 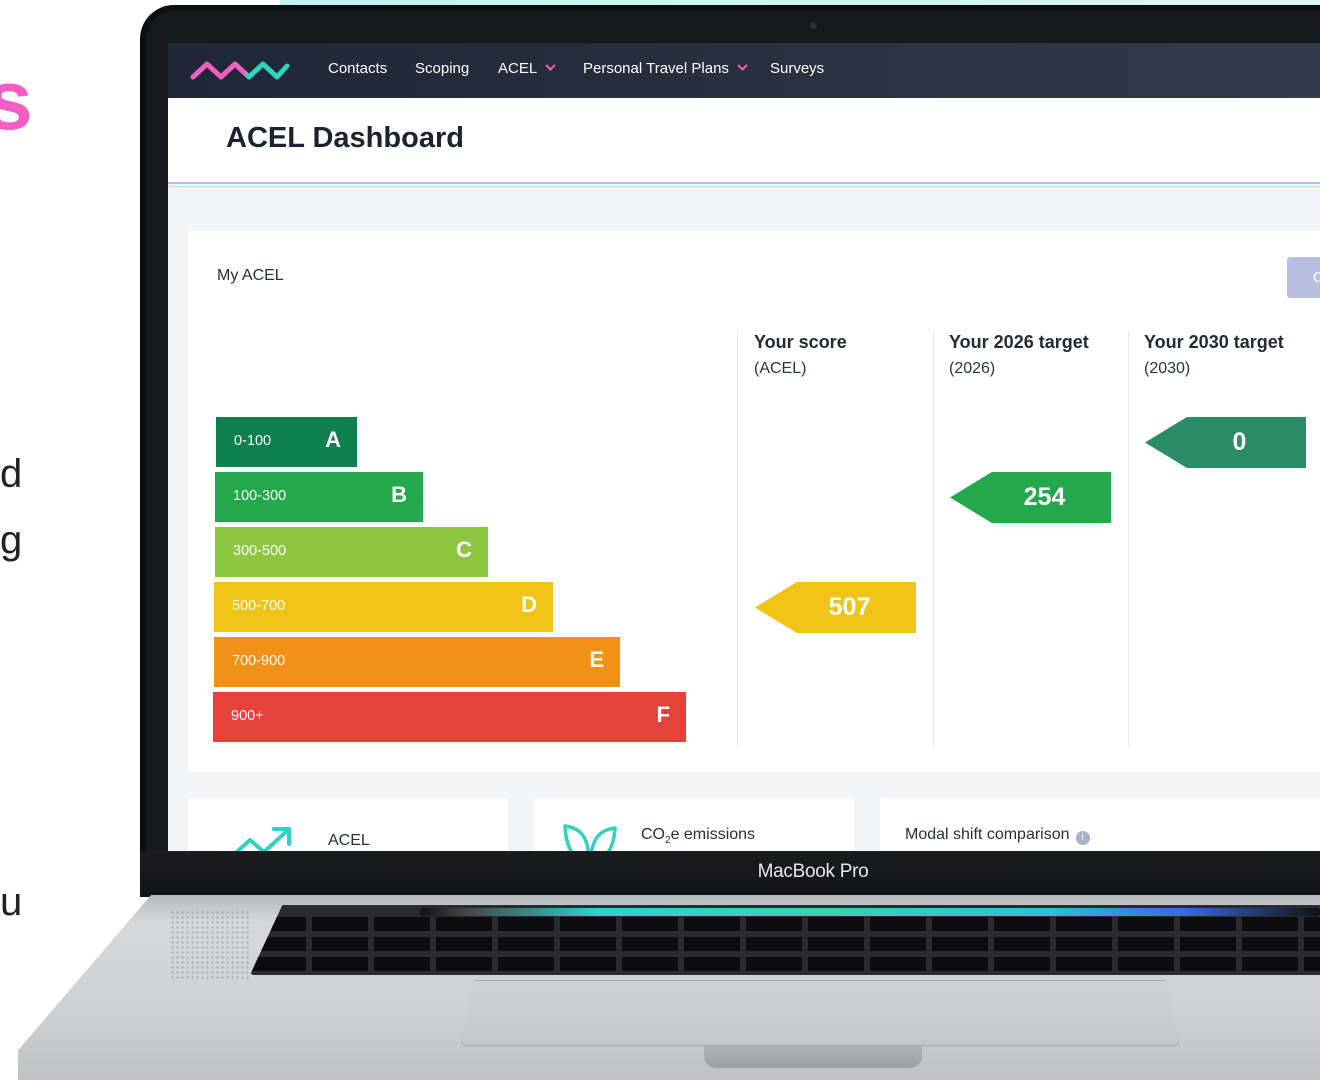 I want to click on nav-item-acel: ACEL, so click(x=527, y=68).